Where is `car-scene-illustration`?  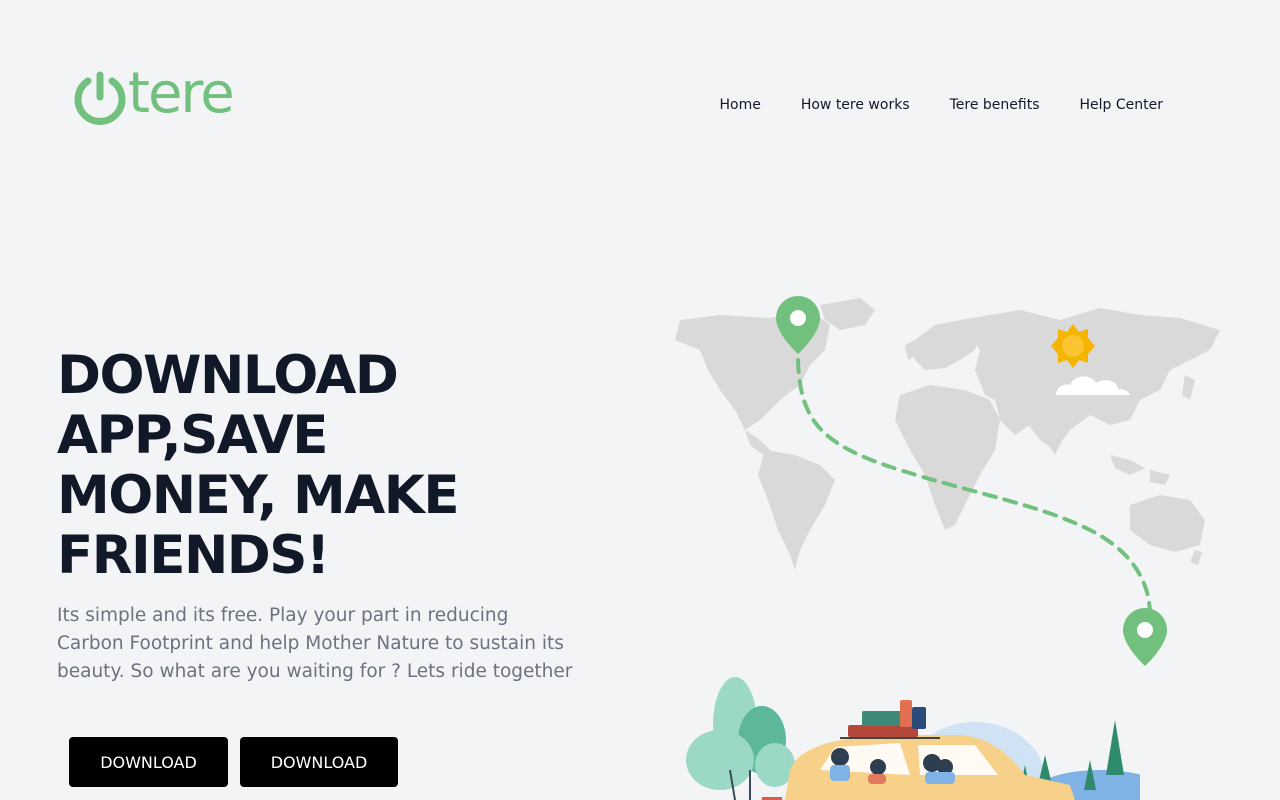
car-scene-illustration is located at coordinates (913, 738).